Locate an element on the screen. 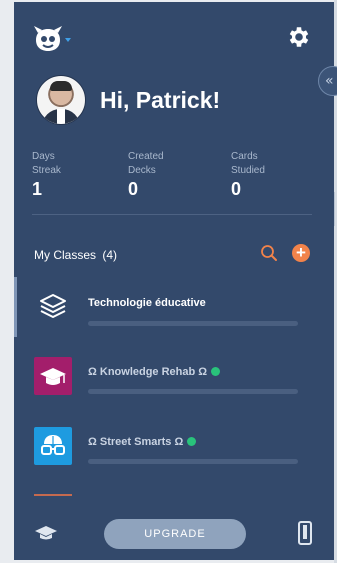 Image resolution: width=337 pixels, height=563 pixels. class-item-street-smarts: Ω Street Smarts Ω is located at coordinates (174, 447).